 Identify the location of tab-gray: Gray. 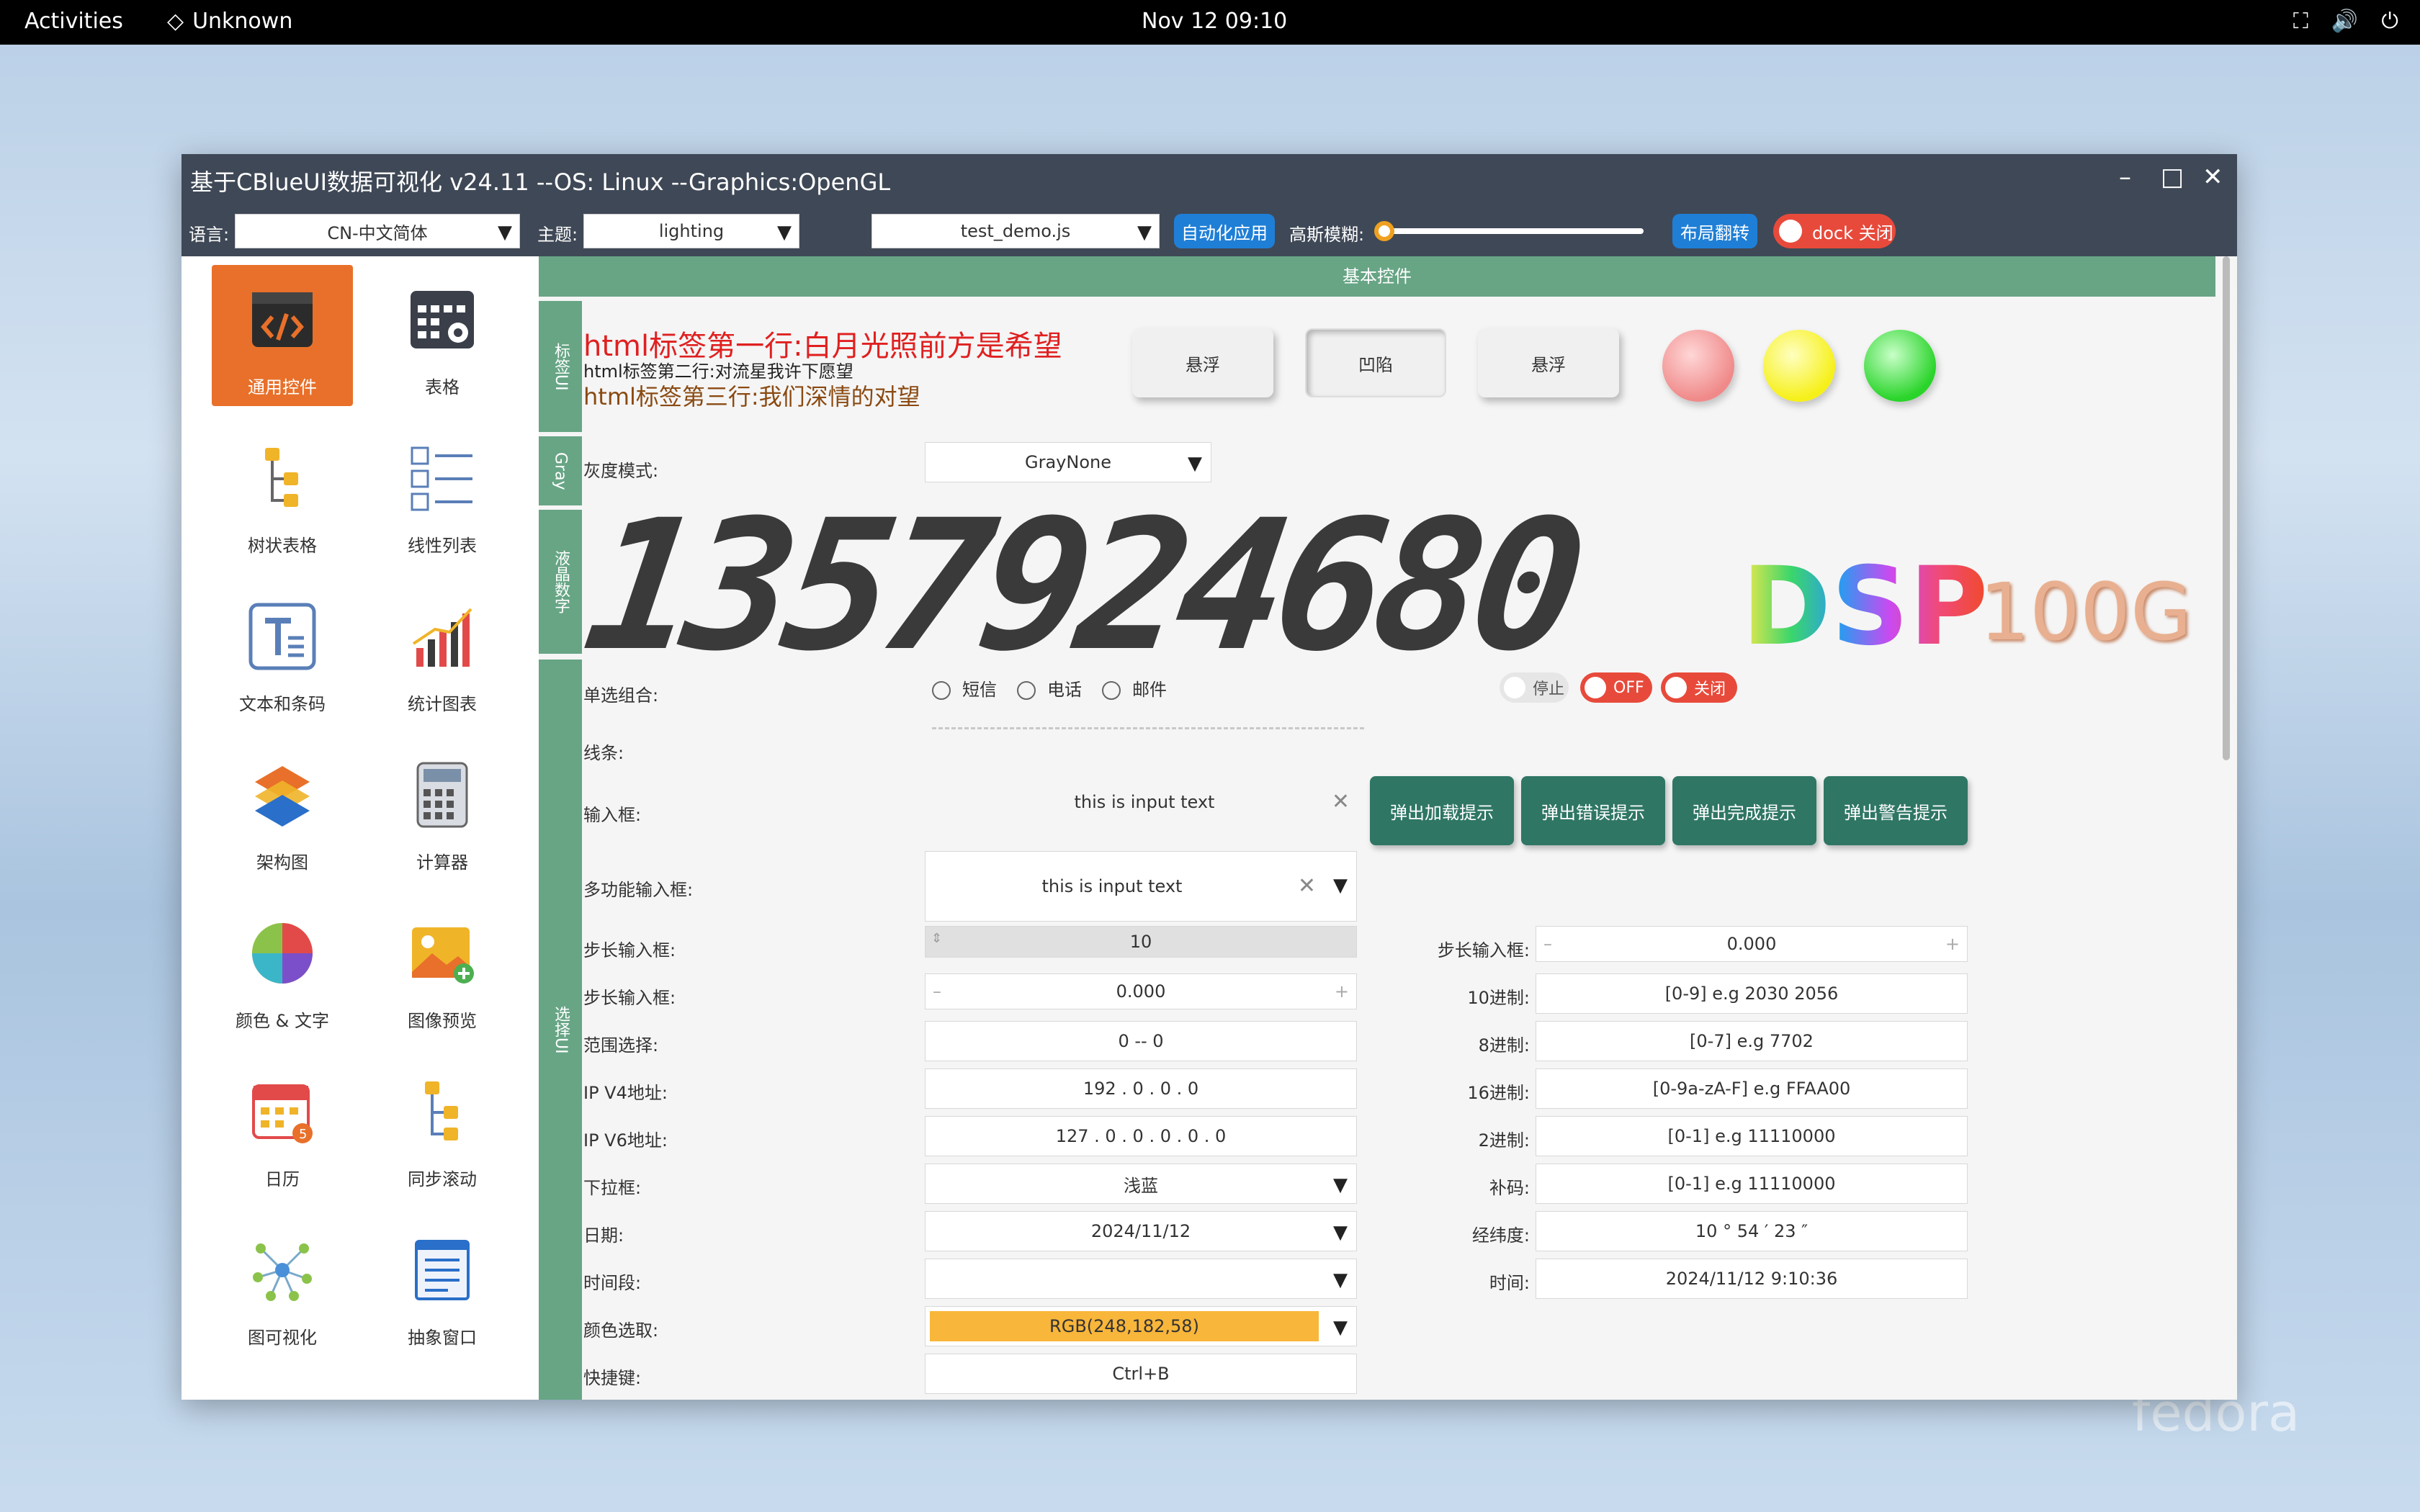
(560, 470).